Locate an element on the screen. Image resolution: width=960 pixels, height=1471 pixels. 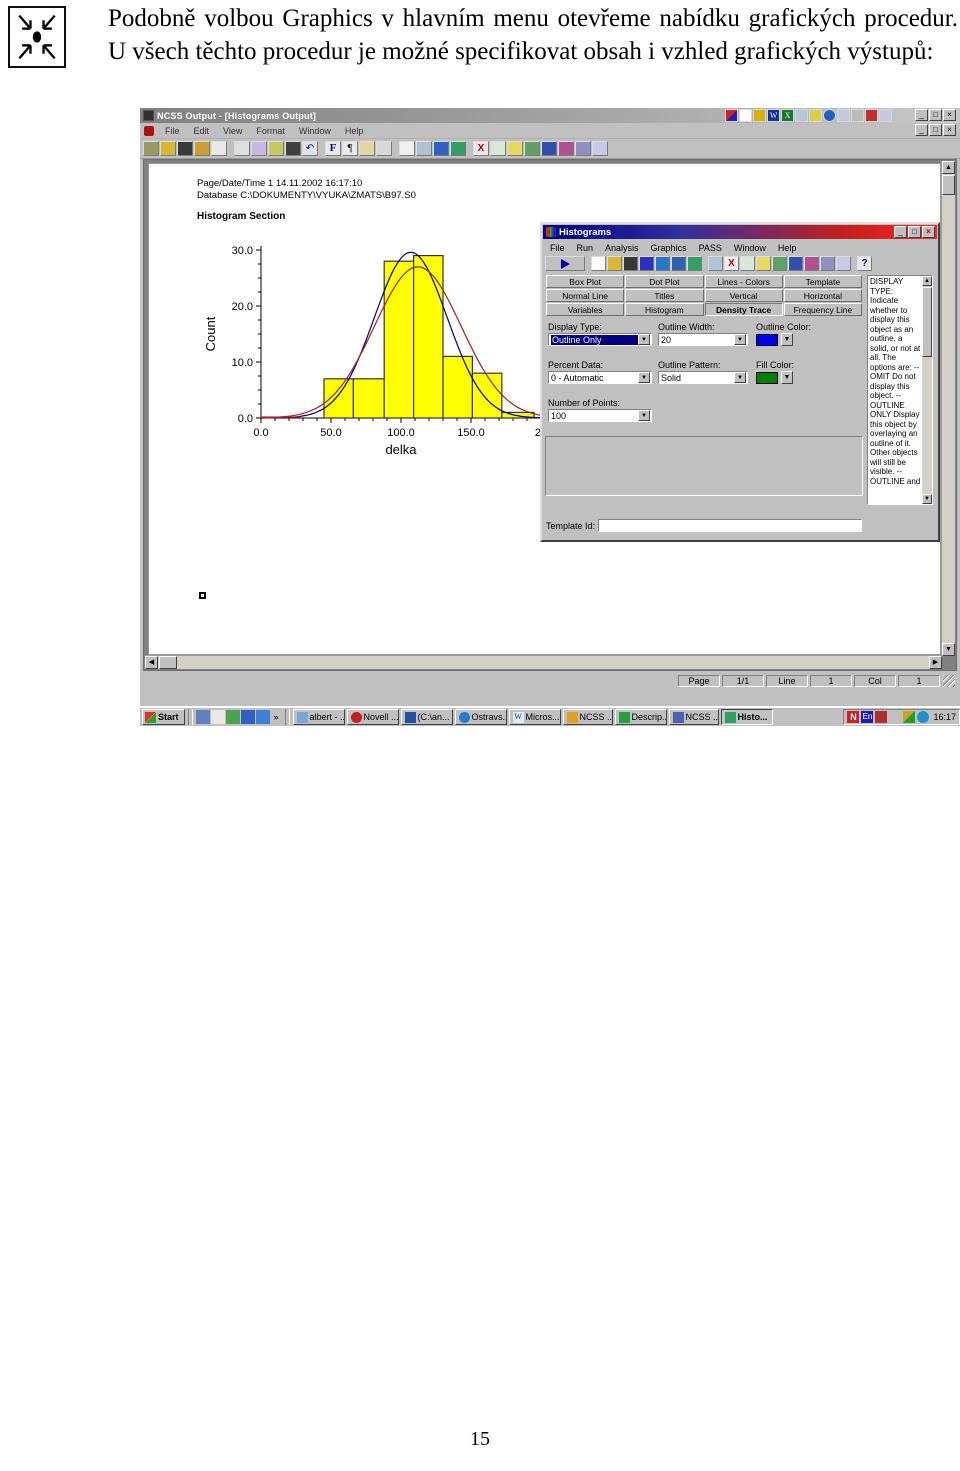
paint-icon is located at coordinates (871, 115).